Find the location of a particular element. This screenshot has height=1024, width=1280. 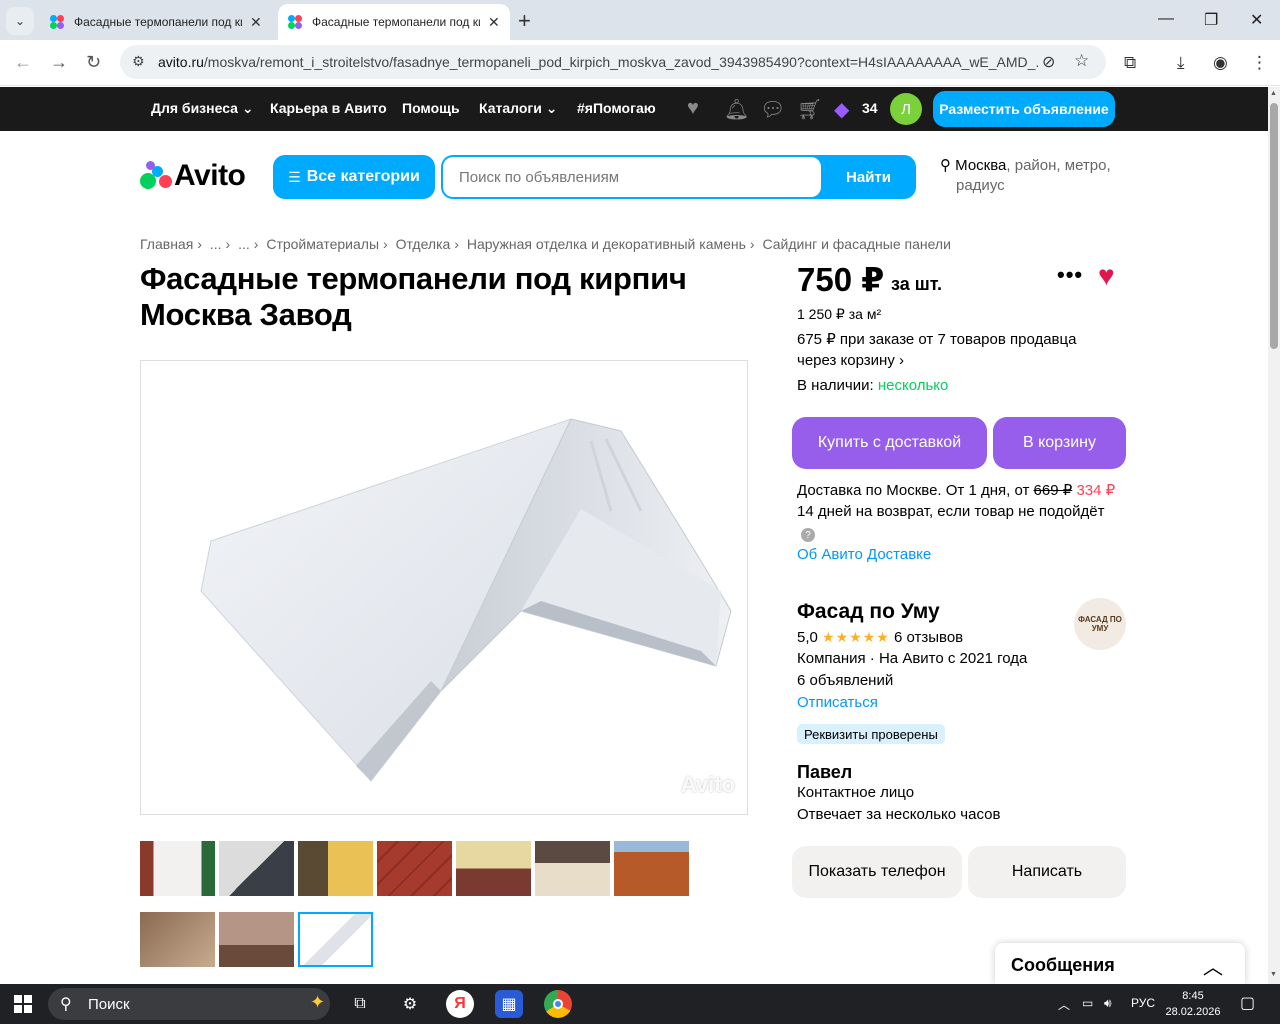

wallet-tag-icon: ◆ is located at coordinates (841, 109).